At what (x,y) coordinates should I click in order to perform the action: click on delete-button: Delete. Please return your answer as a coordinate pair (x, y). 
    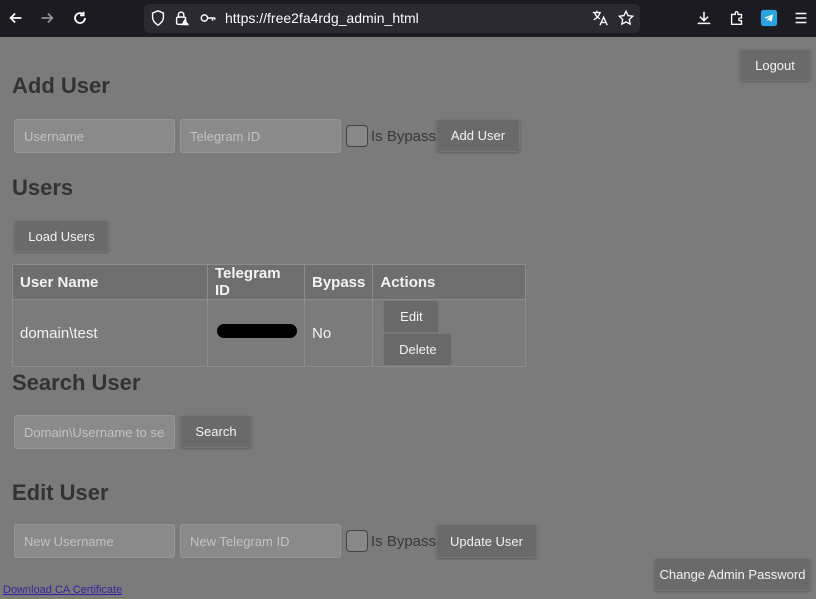
    Looking at the image, I should click on (418, 349).